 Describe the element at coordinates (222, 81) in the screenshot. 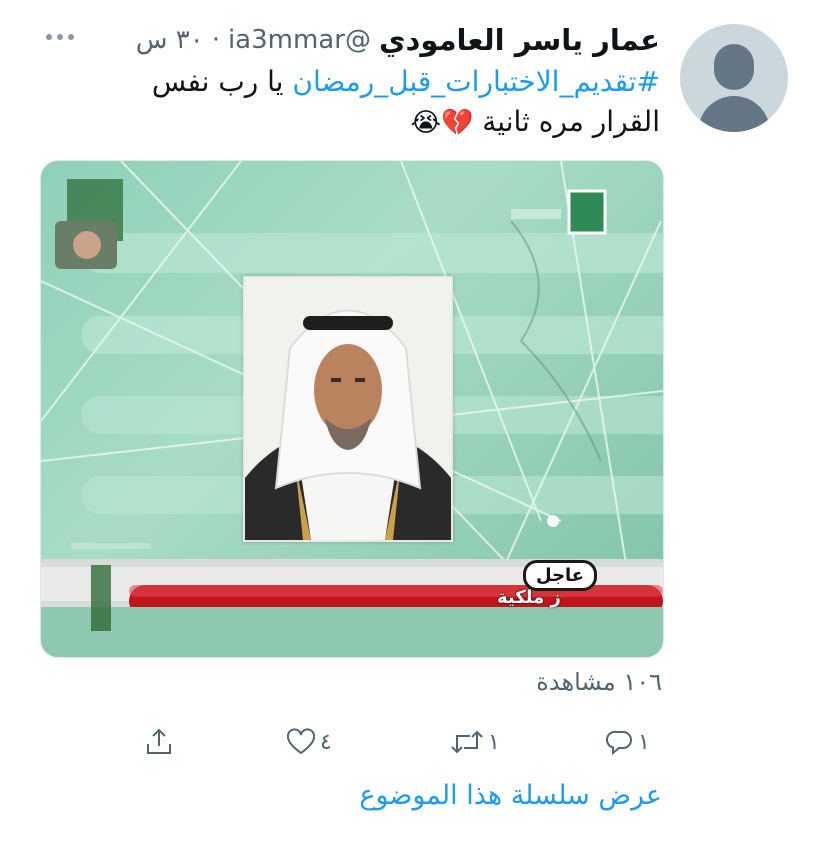

I see `tweet-text-line1: يا رب نفس` at that location.